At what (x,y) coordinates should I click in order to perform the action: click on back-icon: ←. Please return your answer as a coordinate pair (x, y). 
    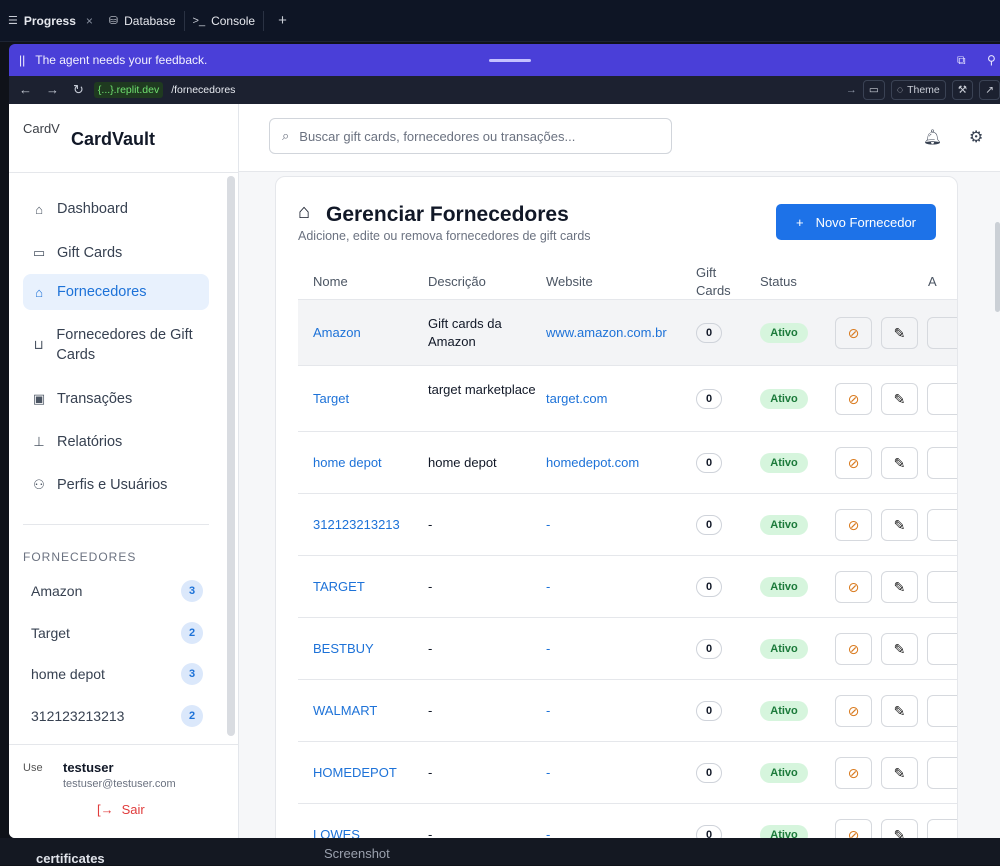
    Looking at the image, I should click on (25, 90).